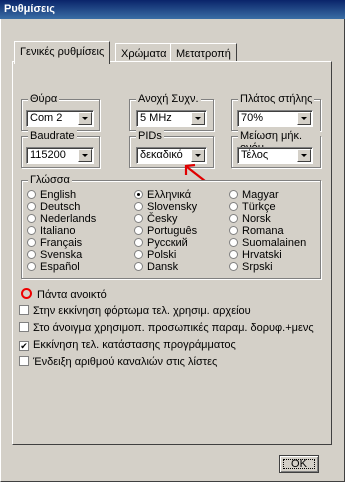 The image size is (345, 482). I want to click on name-length-reduction-select: Τέλος, so click(275, 155).